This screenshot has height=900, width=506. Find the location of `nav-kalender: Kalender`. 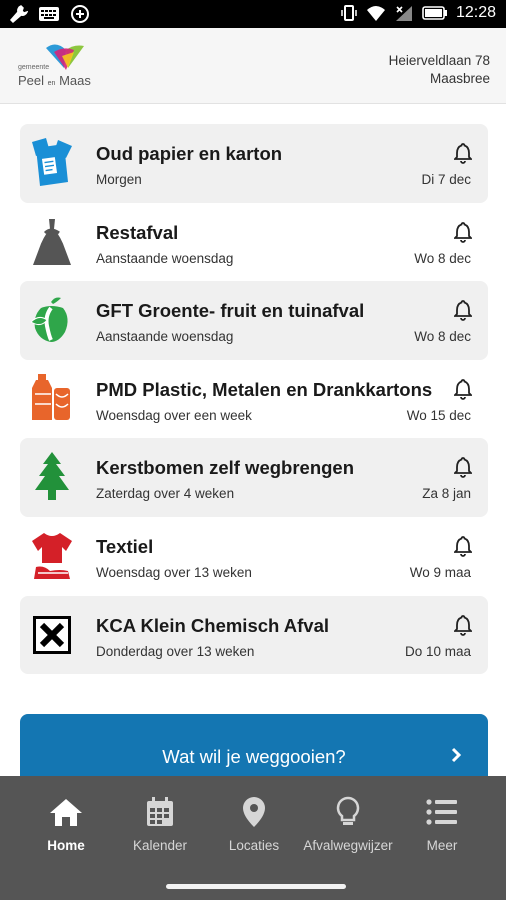

nav-kalender: Kalender is located at coordinates (160, 823).